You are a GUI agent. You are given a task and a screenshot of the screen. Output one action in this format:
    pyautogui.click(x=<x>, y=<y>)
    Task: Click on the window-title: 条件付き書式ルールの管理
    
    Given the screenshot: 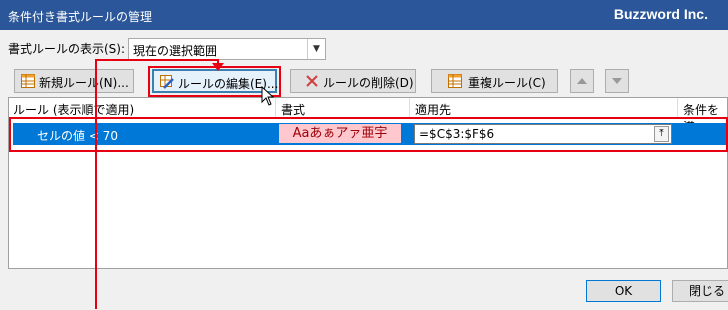 What is the action you would take?
    pyautogui.click(x=80, y=17)
    